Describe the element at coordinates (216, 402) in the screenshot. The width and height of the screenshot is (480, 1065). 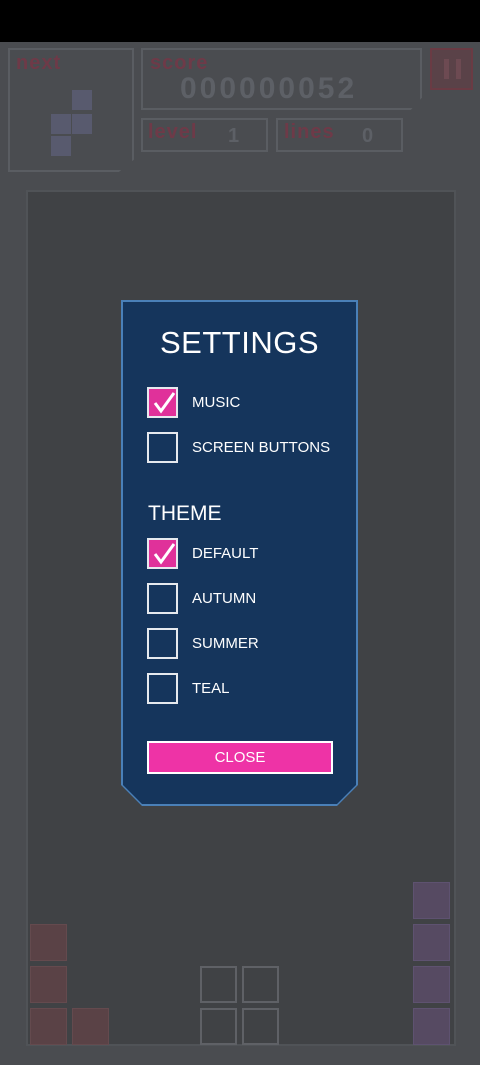
I see `music-label: MUSIC` at that location.